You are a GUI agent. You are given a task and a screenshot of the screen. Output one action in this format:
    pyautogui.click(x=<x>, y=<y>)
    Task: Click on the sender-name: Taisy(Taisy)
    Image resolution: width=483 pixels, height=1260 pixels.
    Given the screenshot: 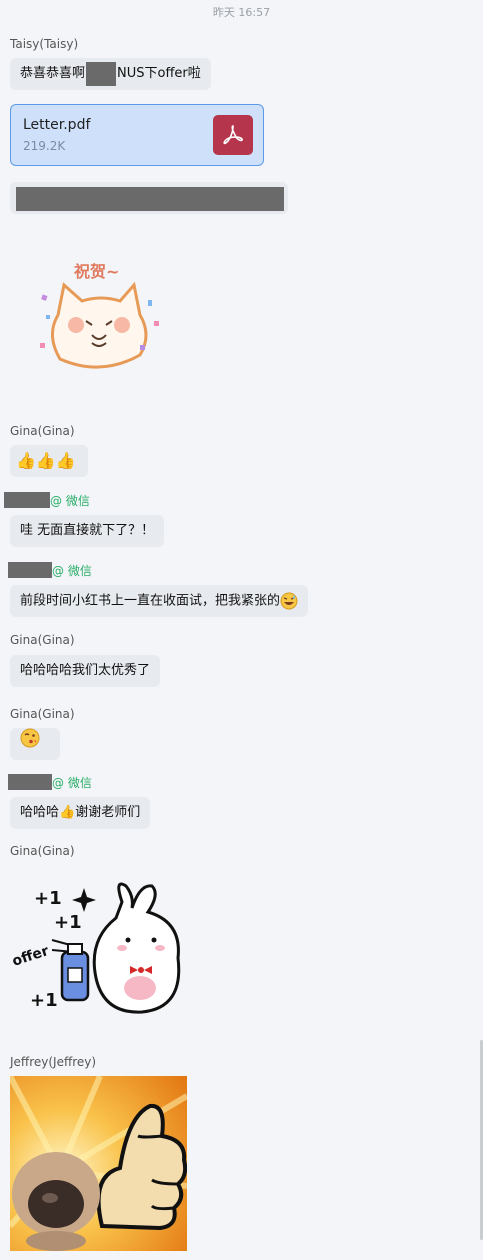 What is the action you would take?
    pyautogui.click(x=44, y=44)
    